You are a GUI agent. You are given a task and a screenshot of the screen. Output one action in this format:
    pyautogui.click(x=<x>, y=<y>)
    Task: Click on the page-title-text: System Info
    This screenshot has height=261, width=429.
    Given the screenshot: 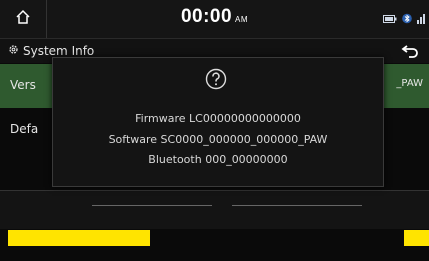 What is the action you would take?
    pyautogui.click(x=59, y=51)
    